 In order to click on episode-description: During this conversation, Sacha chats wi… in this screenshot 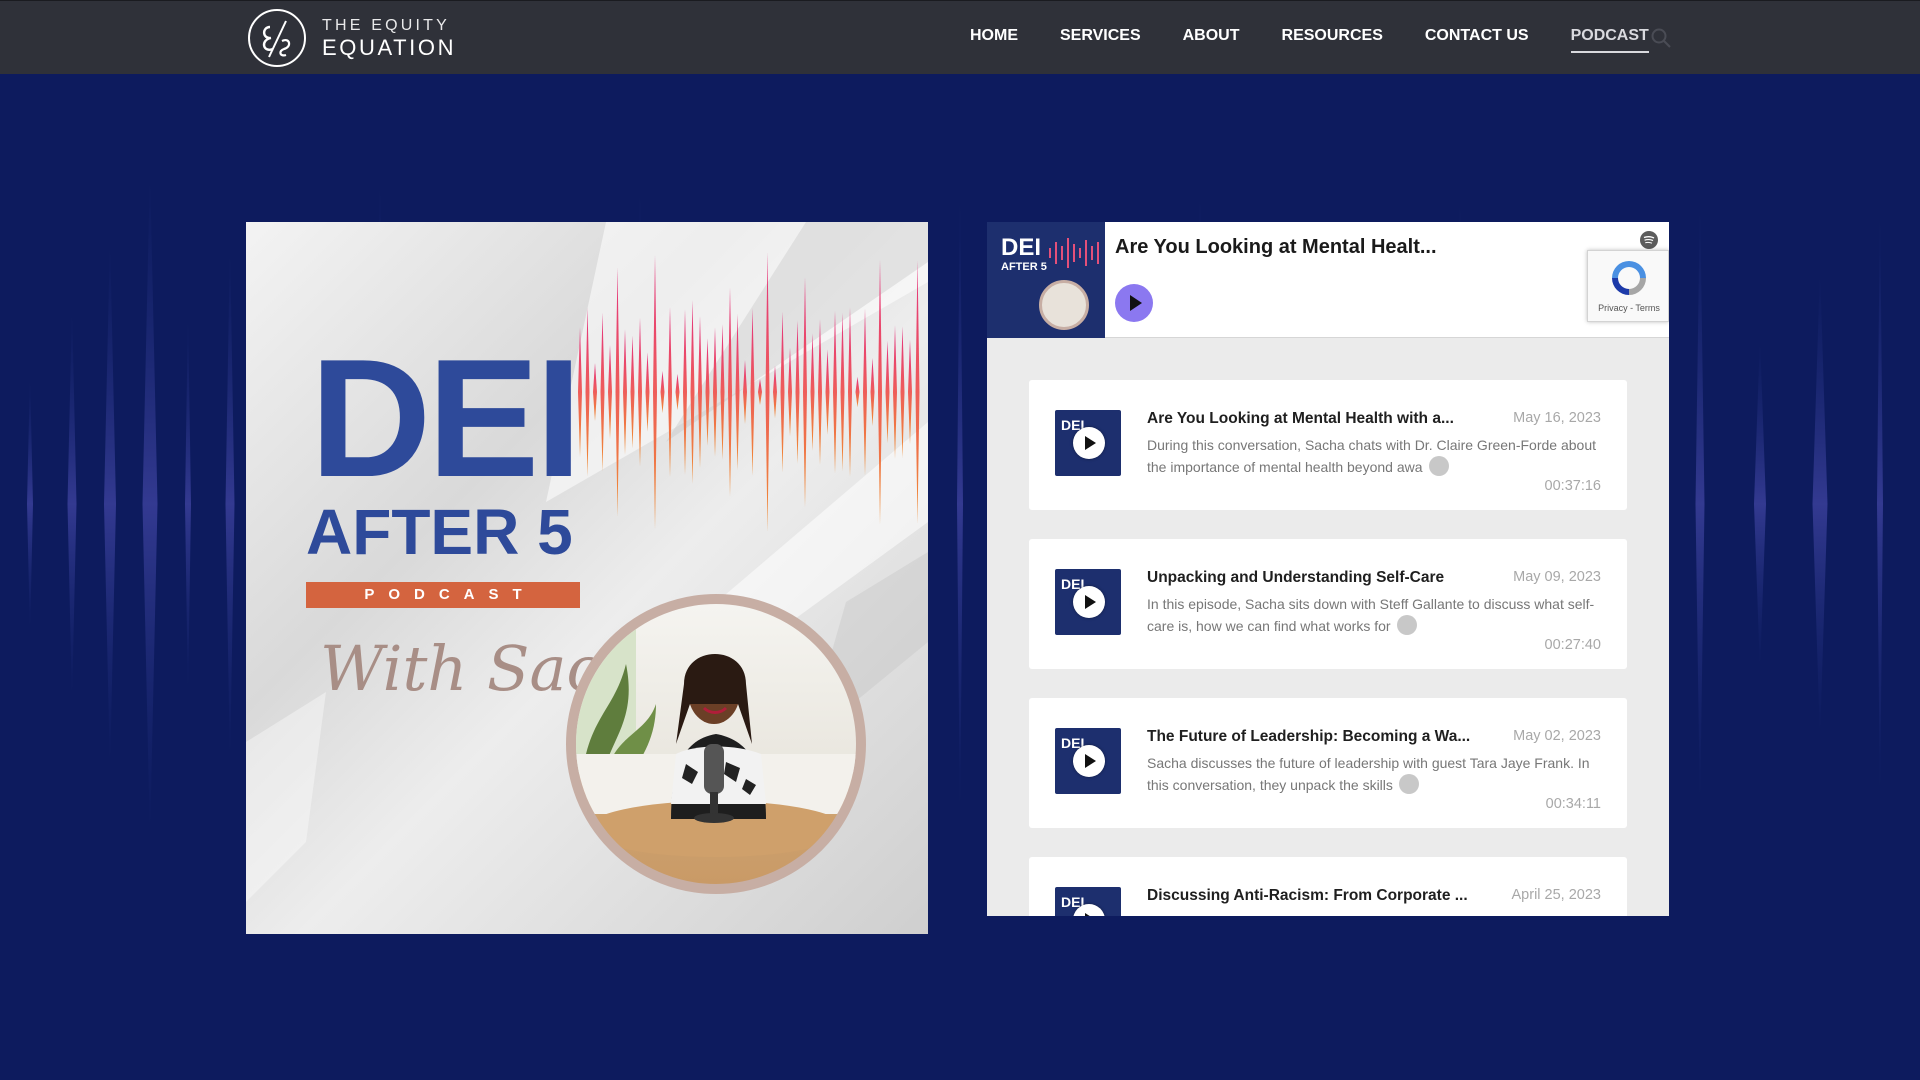, I will do `click(1377, 456)`.